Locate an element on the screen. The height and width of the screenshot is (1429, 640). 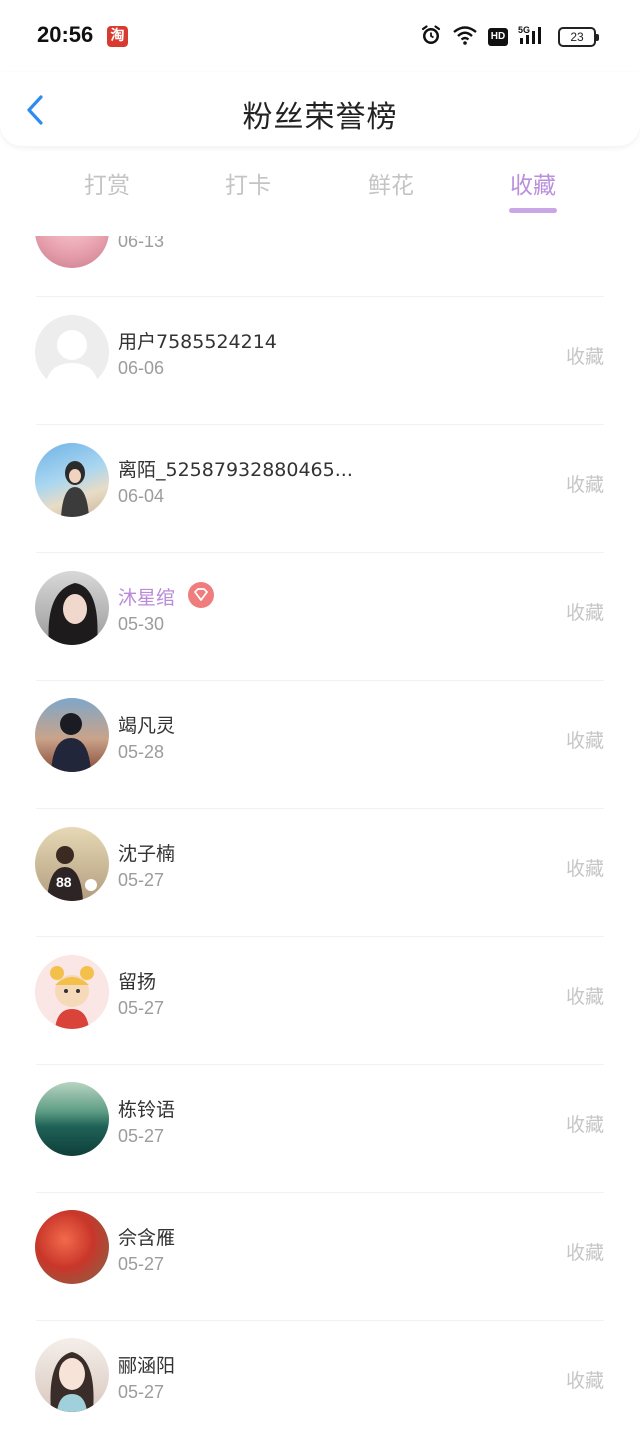
active-tab-indicator is located at coordinates (533, 210).